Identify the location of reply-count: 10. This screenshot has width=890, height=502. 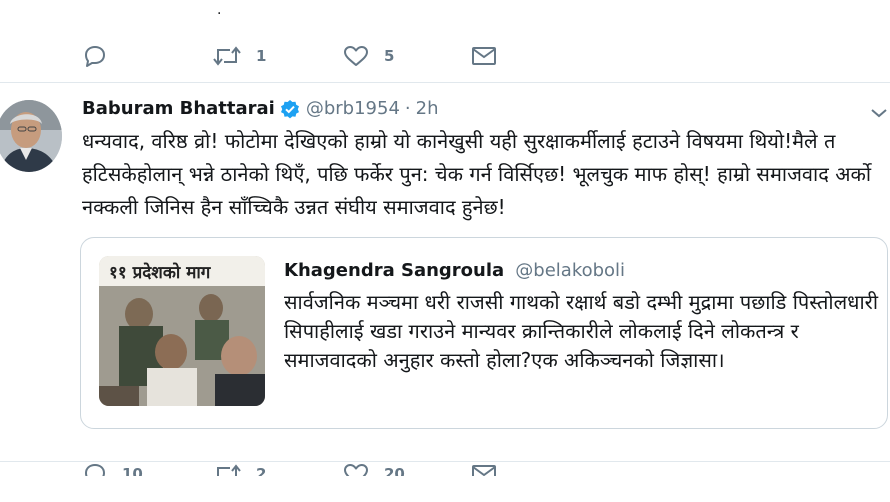
(132, 470).